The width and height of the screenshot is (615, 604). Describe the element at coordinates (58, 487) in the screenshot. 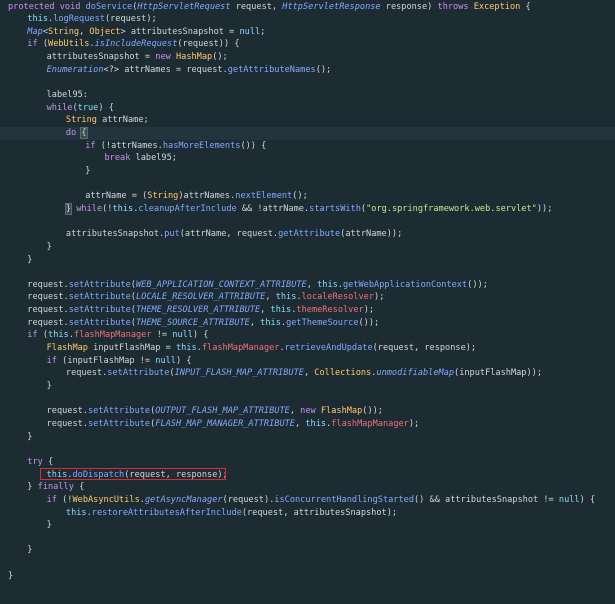

I see `code-token: finally` at that location.